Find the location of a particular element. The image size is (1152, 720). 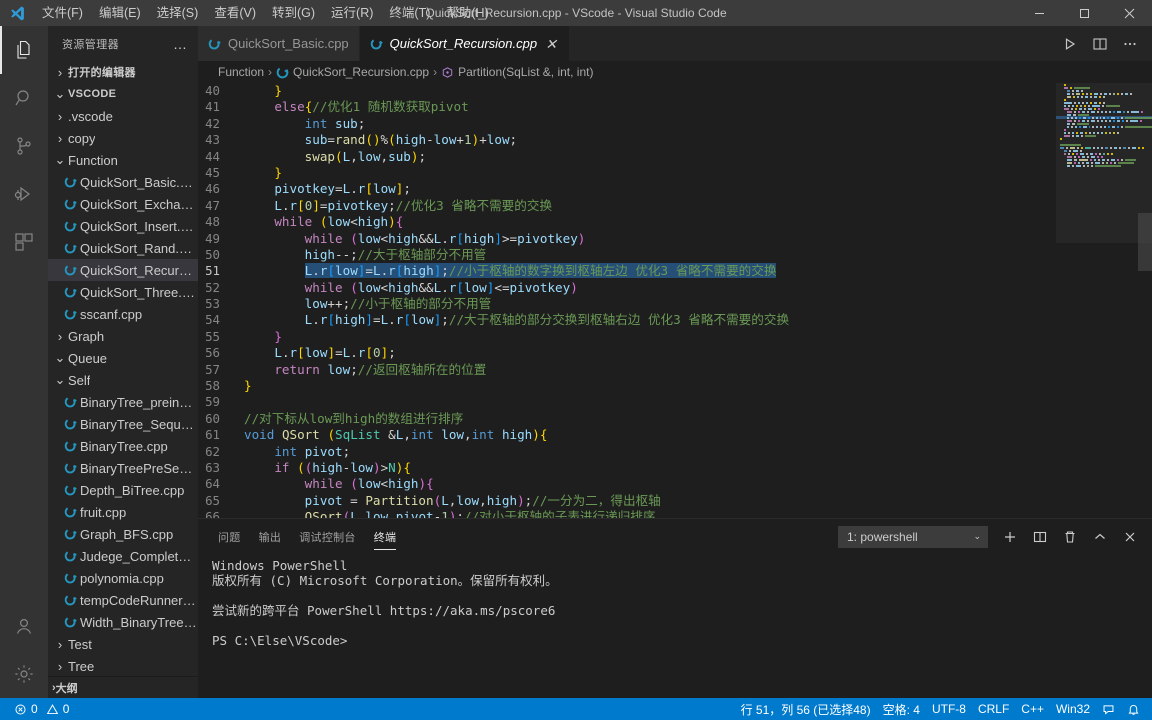

tree-file: Depth_BiTree.cpp is located at coordinates (123, 490).